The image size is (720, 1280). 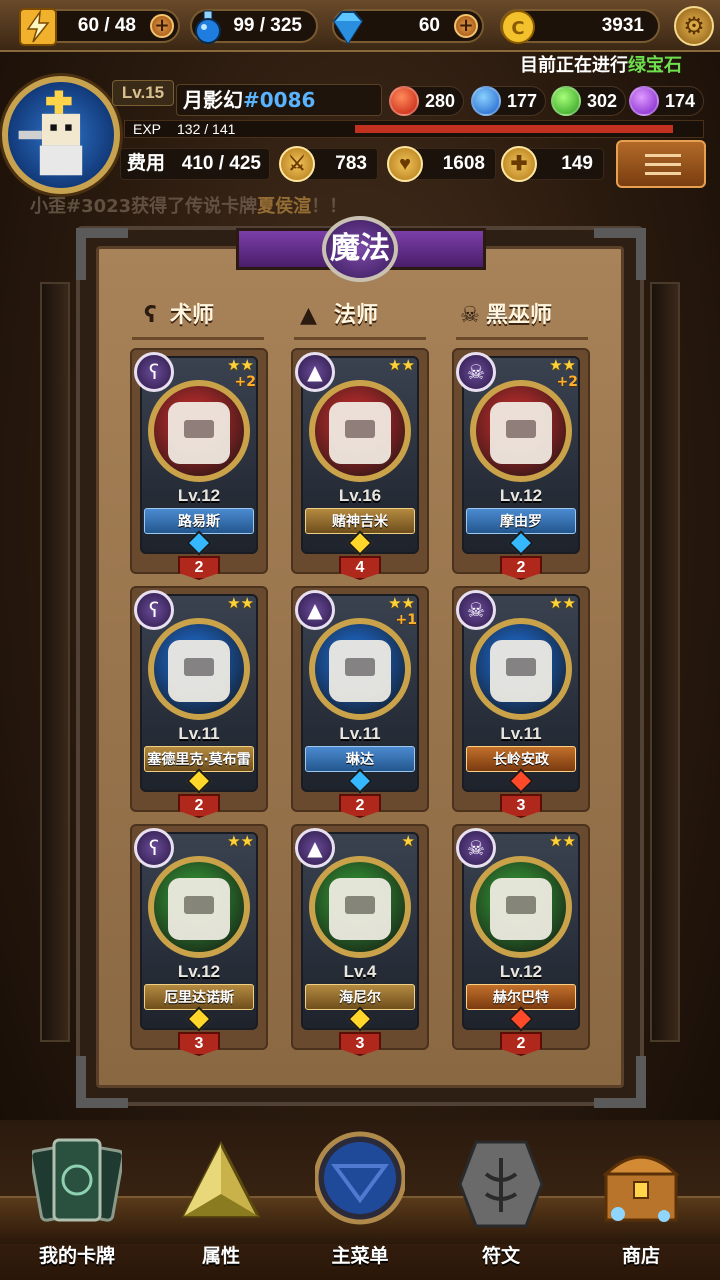 What do you see at coordinates (221, 163) in the screenshot?
I see `cost-value: 410 / 425` at bounding box center [221, 163].